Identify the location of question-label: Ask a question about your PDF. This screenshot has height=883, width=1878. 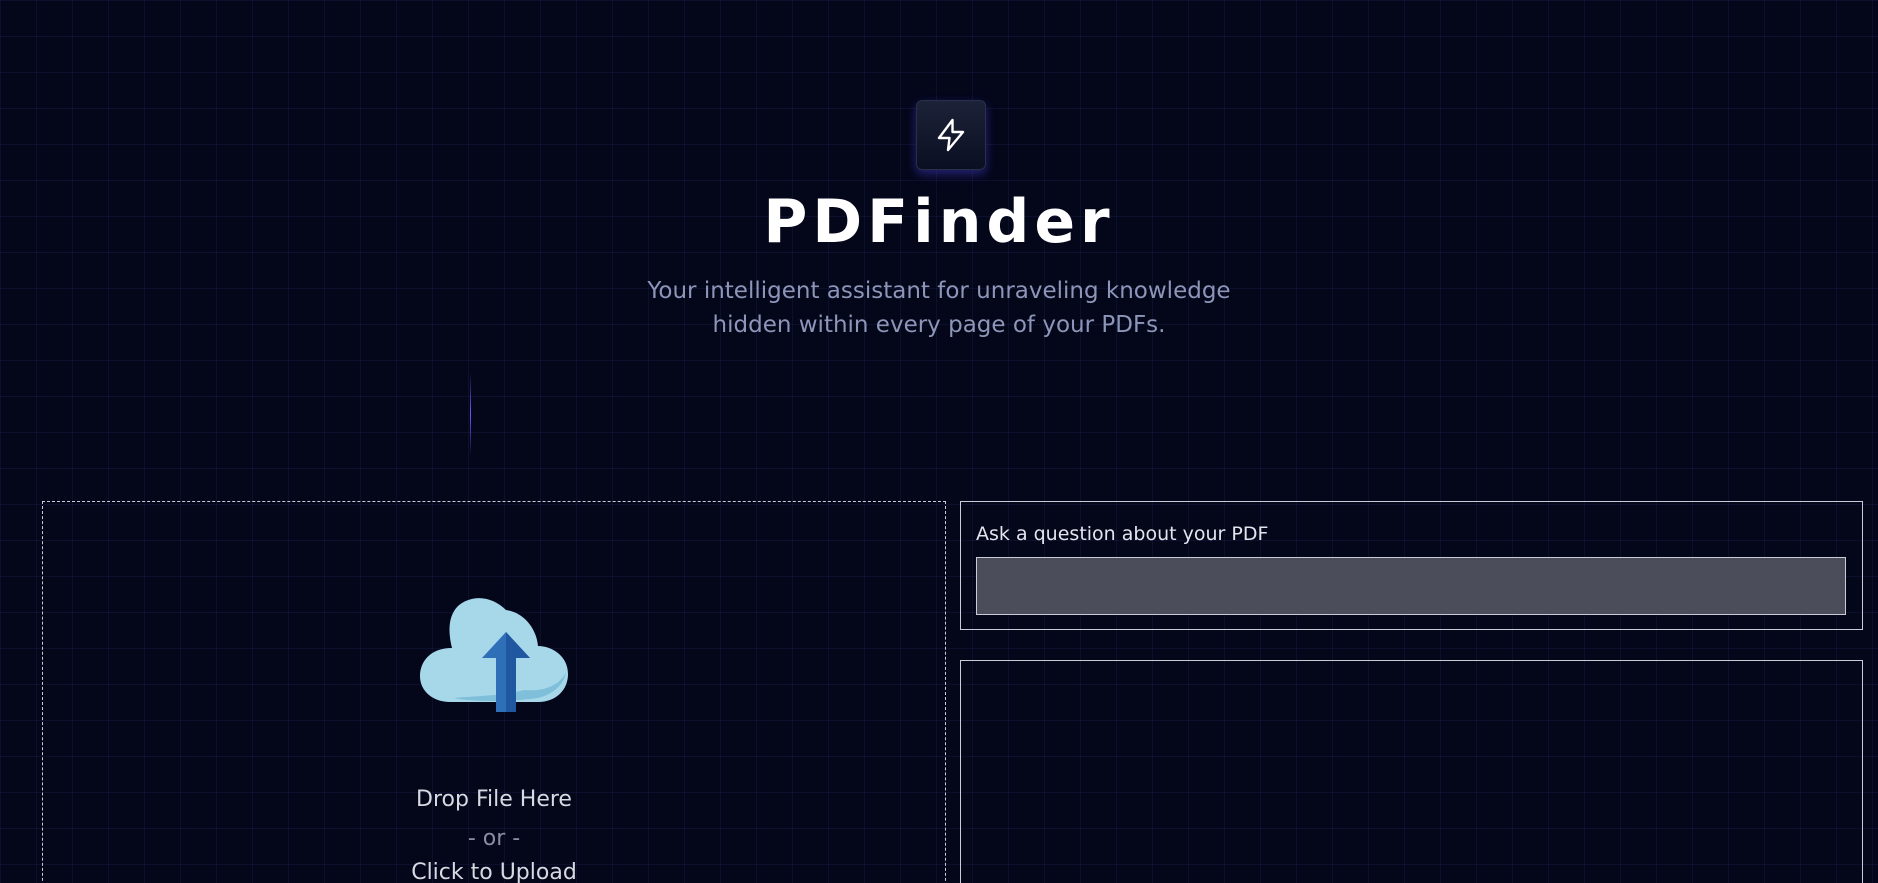
(1122, 534).